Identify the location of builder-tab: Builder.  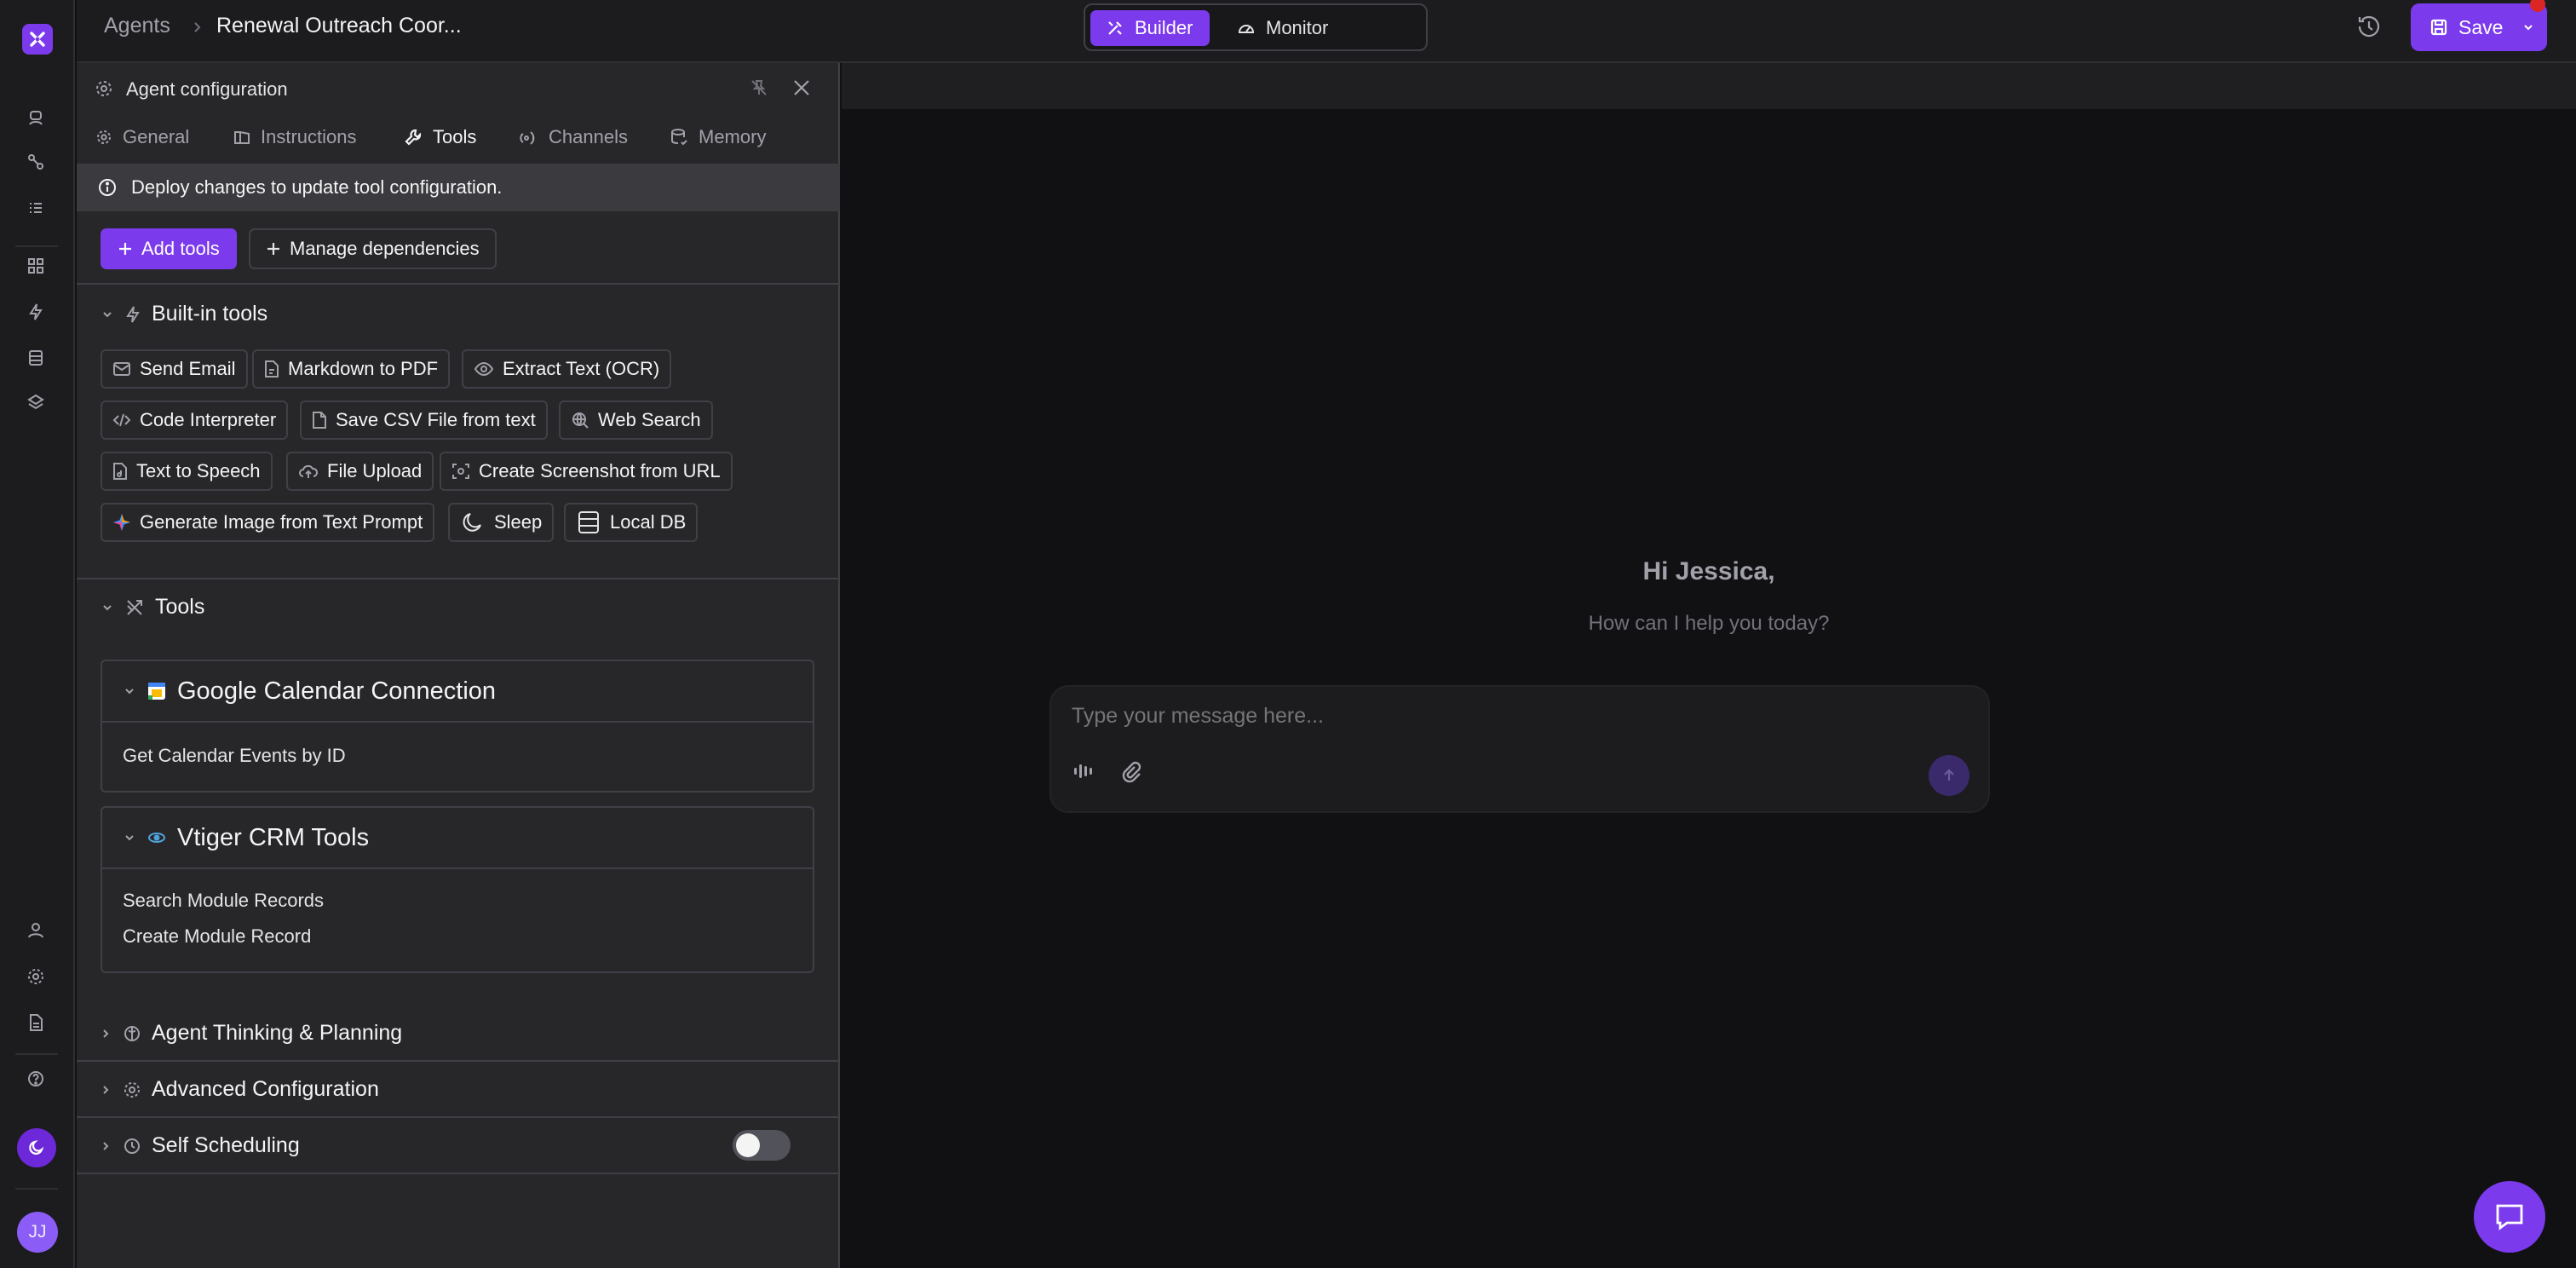
(1150, 28).